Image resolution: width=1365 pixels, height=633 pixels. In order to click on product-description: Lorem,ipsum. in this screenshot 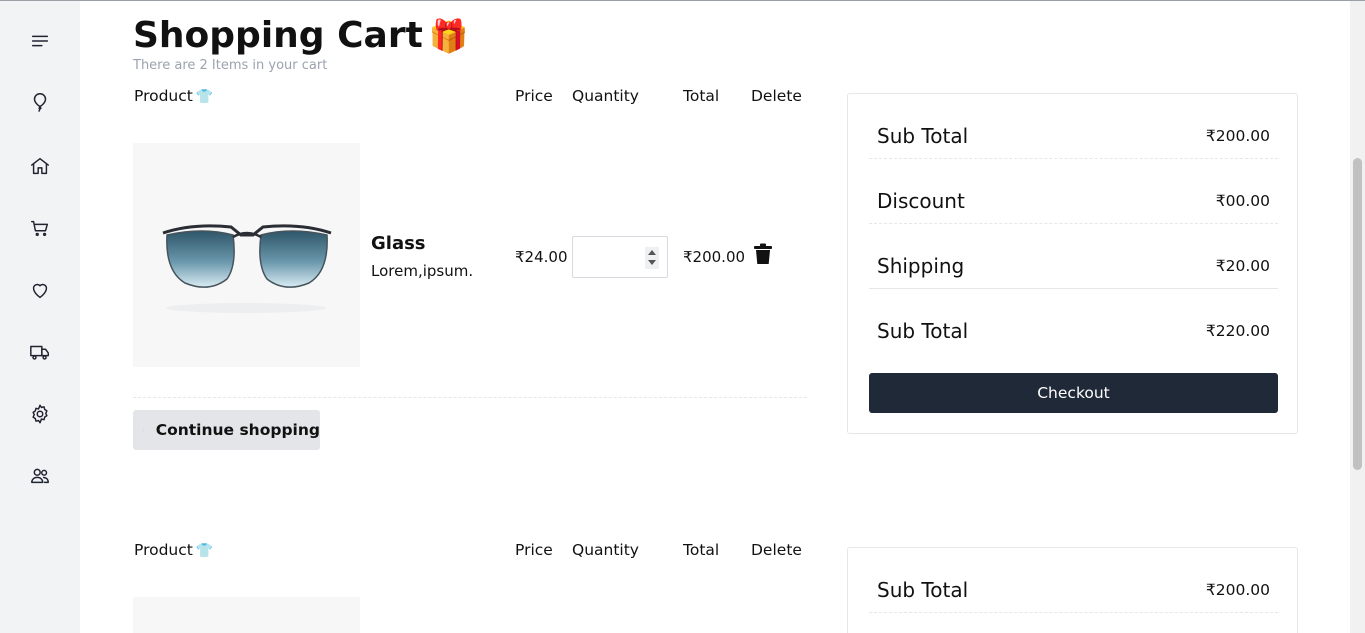, I will do `click(422, 271)`.